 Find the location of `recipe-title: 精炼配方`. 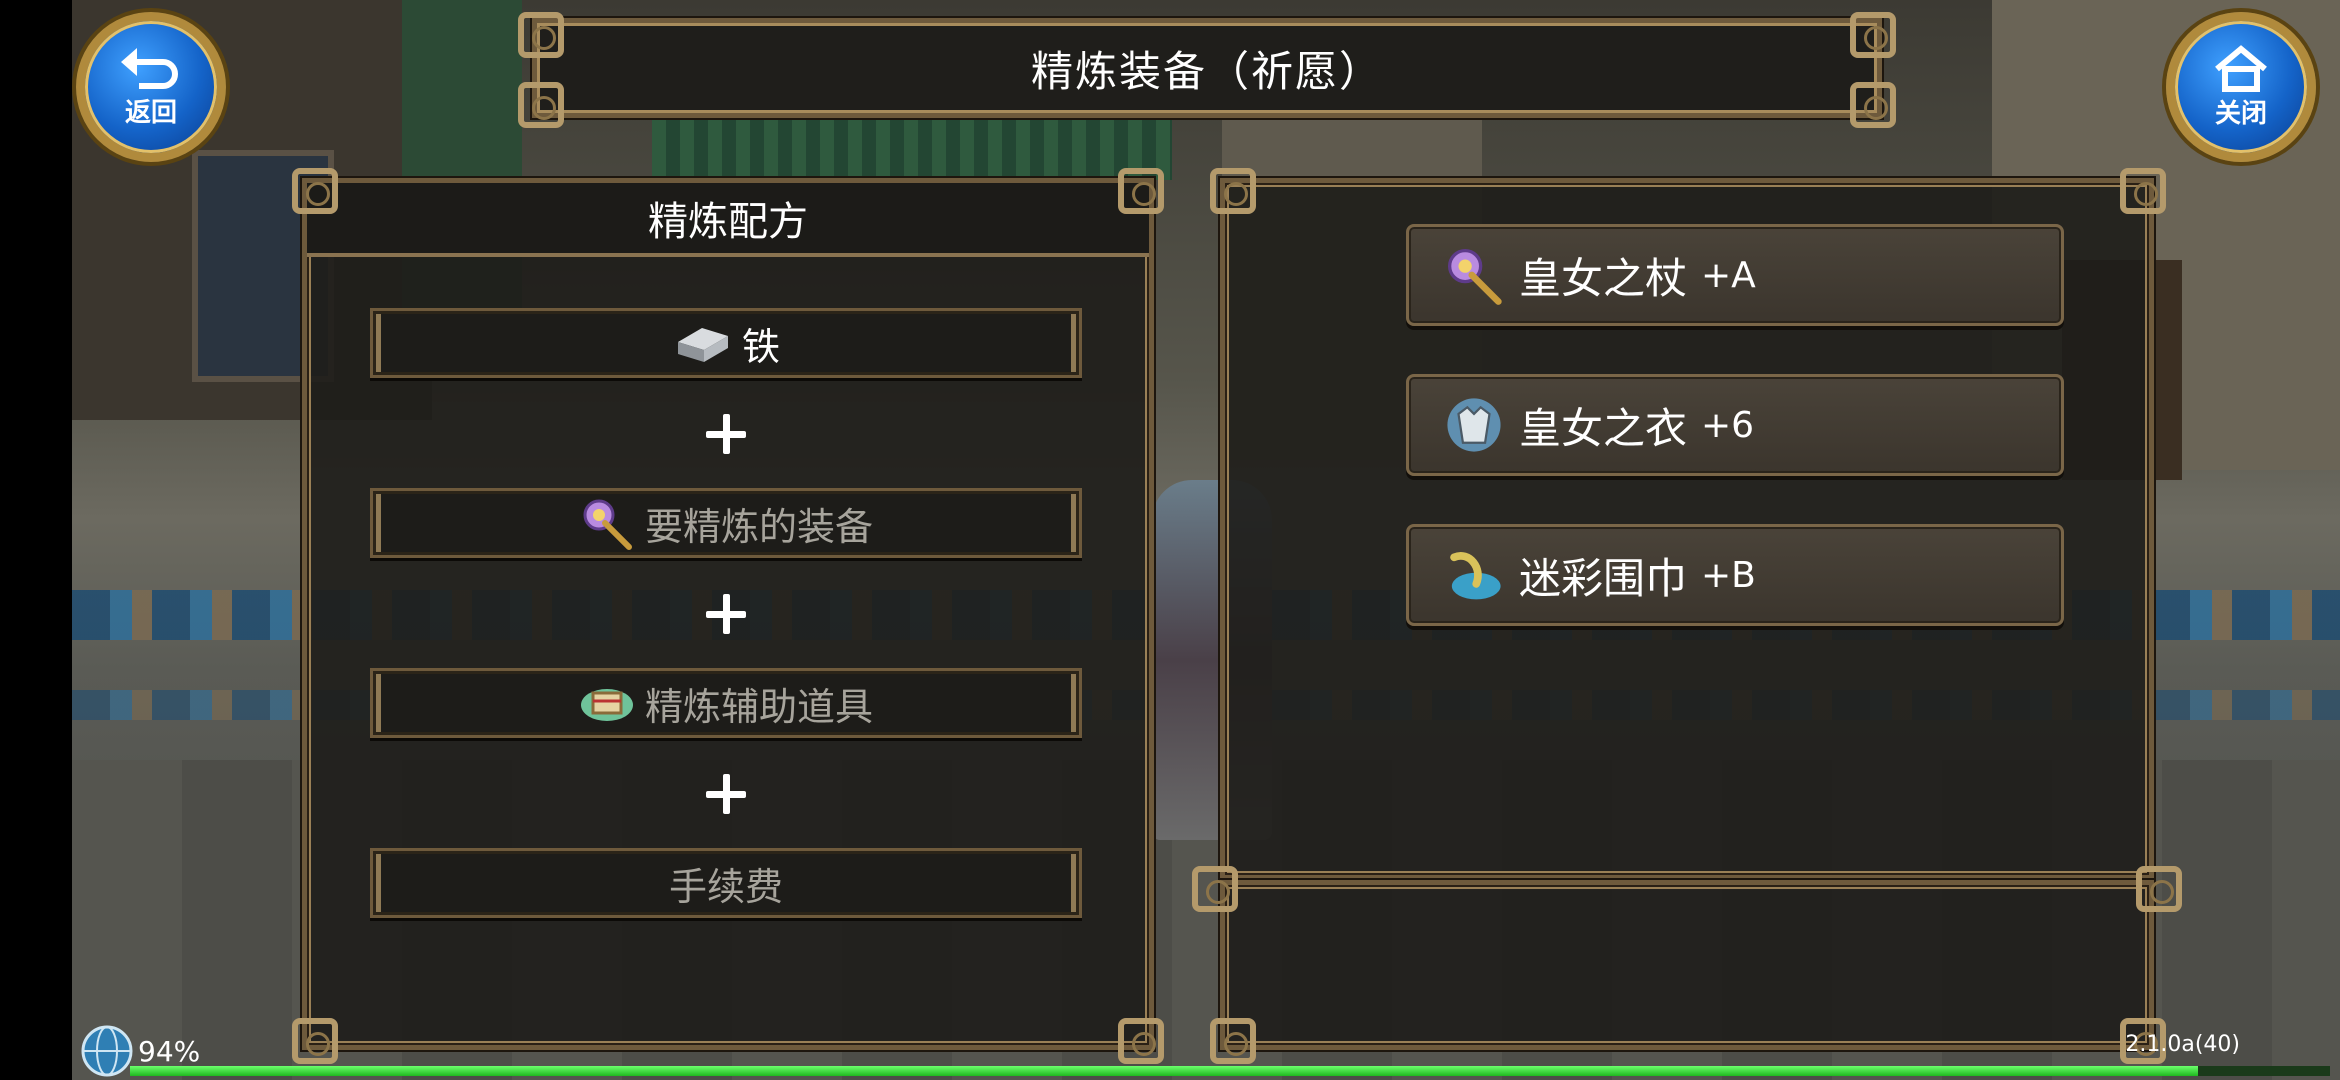

recipe-title: 精炼配方 is located at coordinates (728, 222).